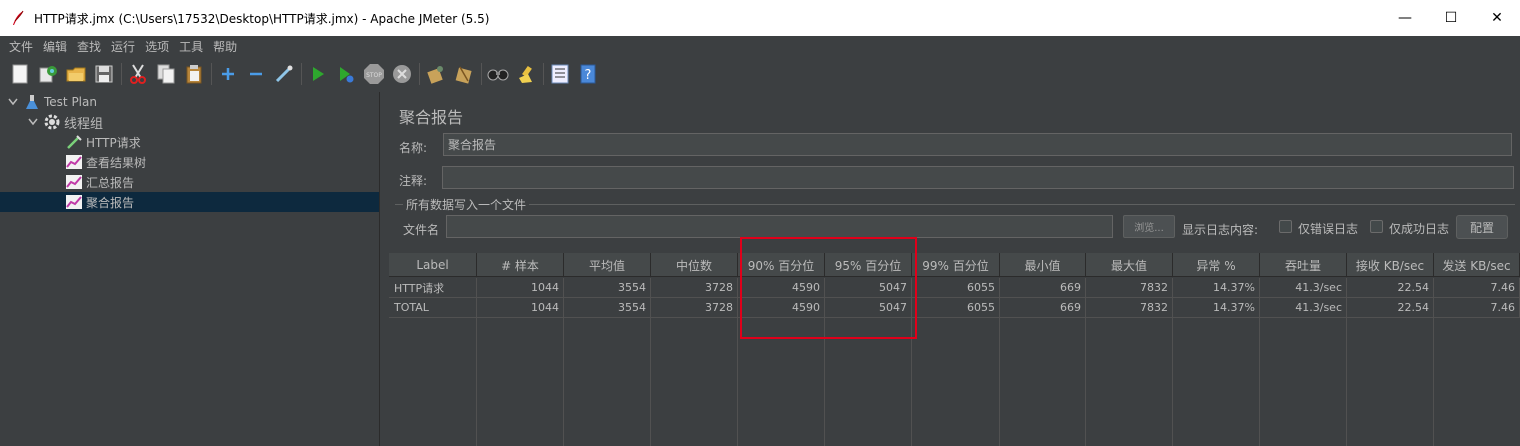 The height and width of the screenshot is (446, 1520). I want to click on page-title: 聚合报告, so click(431, 117).